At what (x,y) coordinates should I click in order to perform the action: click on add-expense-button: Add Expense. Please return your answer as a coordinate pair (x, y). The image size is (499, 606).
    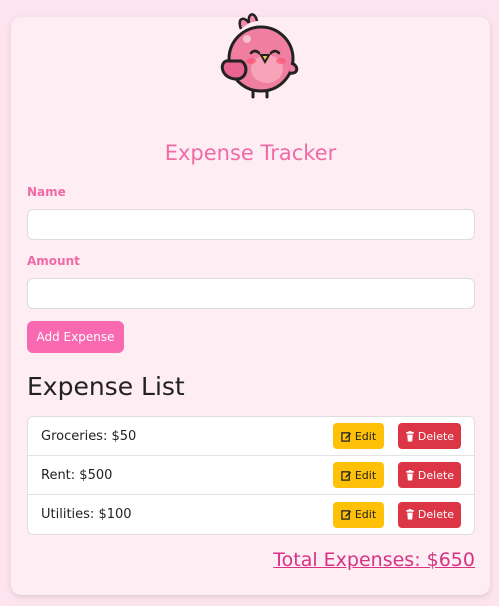
    Looking at the image, I should click on (75, 337).